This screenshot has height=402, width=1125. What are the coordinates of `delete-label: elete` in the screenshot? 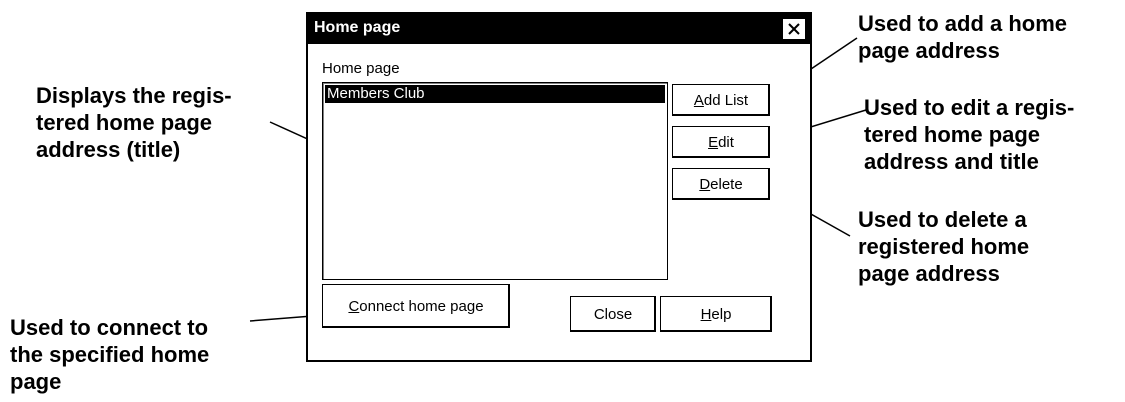 It's located at (726, 184).